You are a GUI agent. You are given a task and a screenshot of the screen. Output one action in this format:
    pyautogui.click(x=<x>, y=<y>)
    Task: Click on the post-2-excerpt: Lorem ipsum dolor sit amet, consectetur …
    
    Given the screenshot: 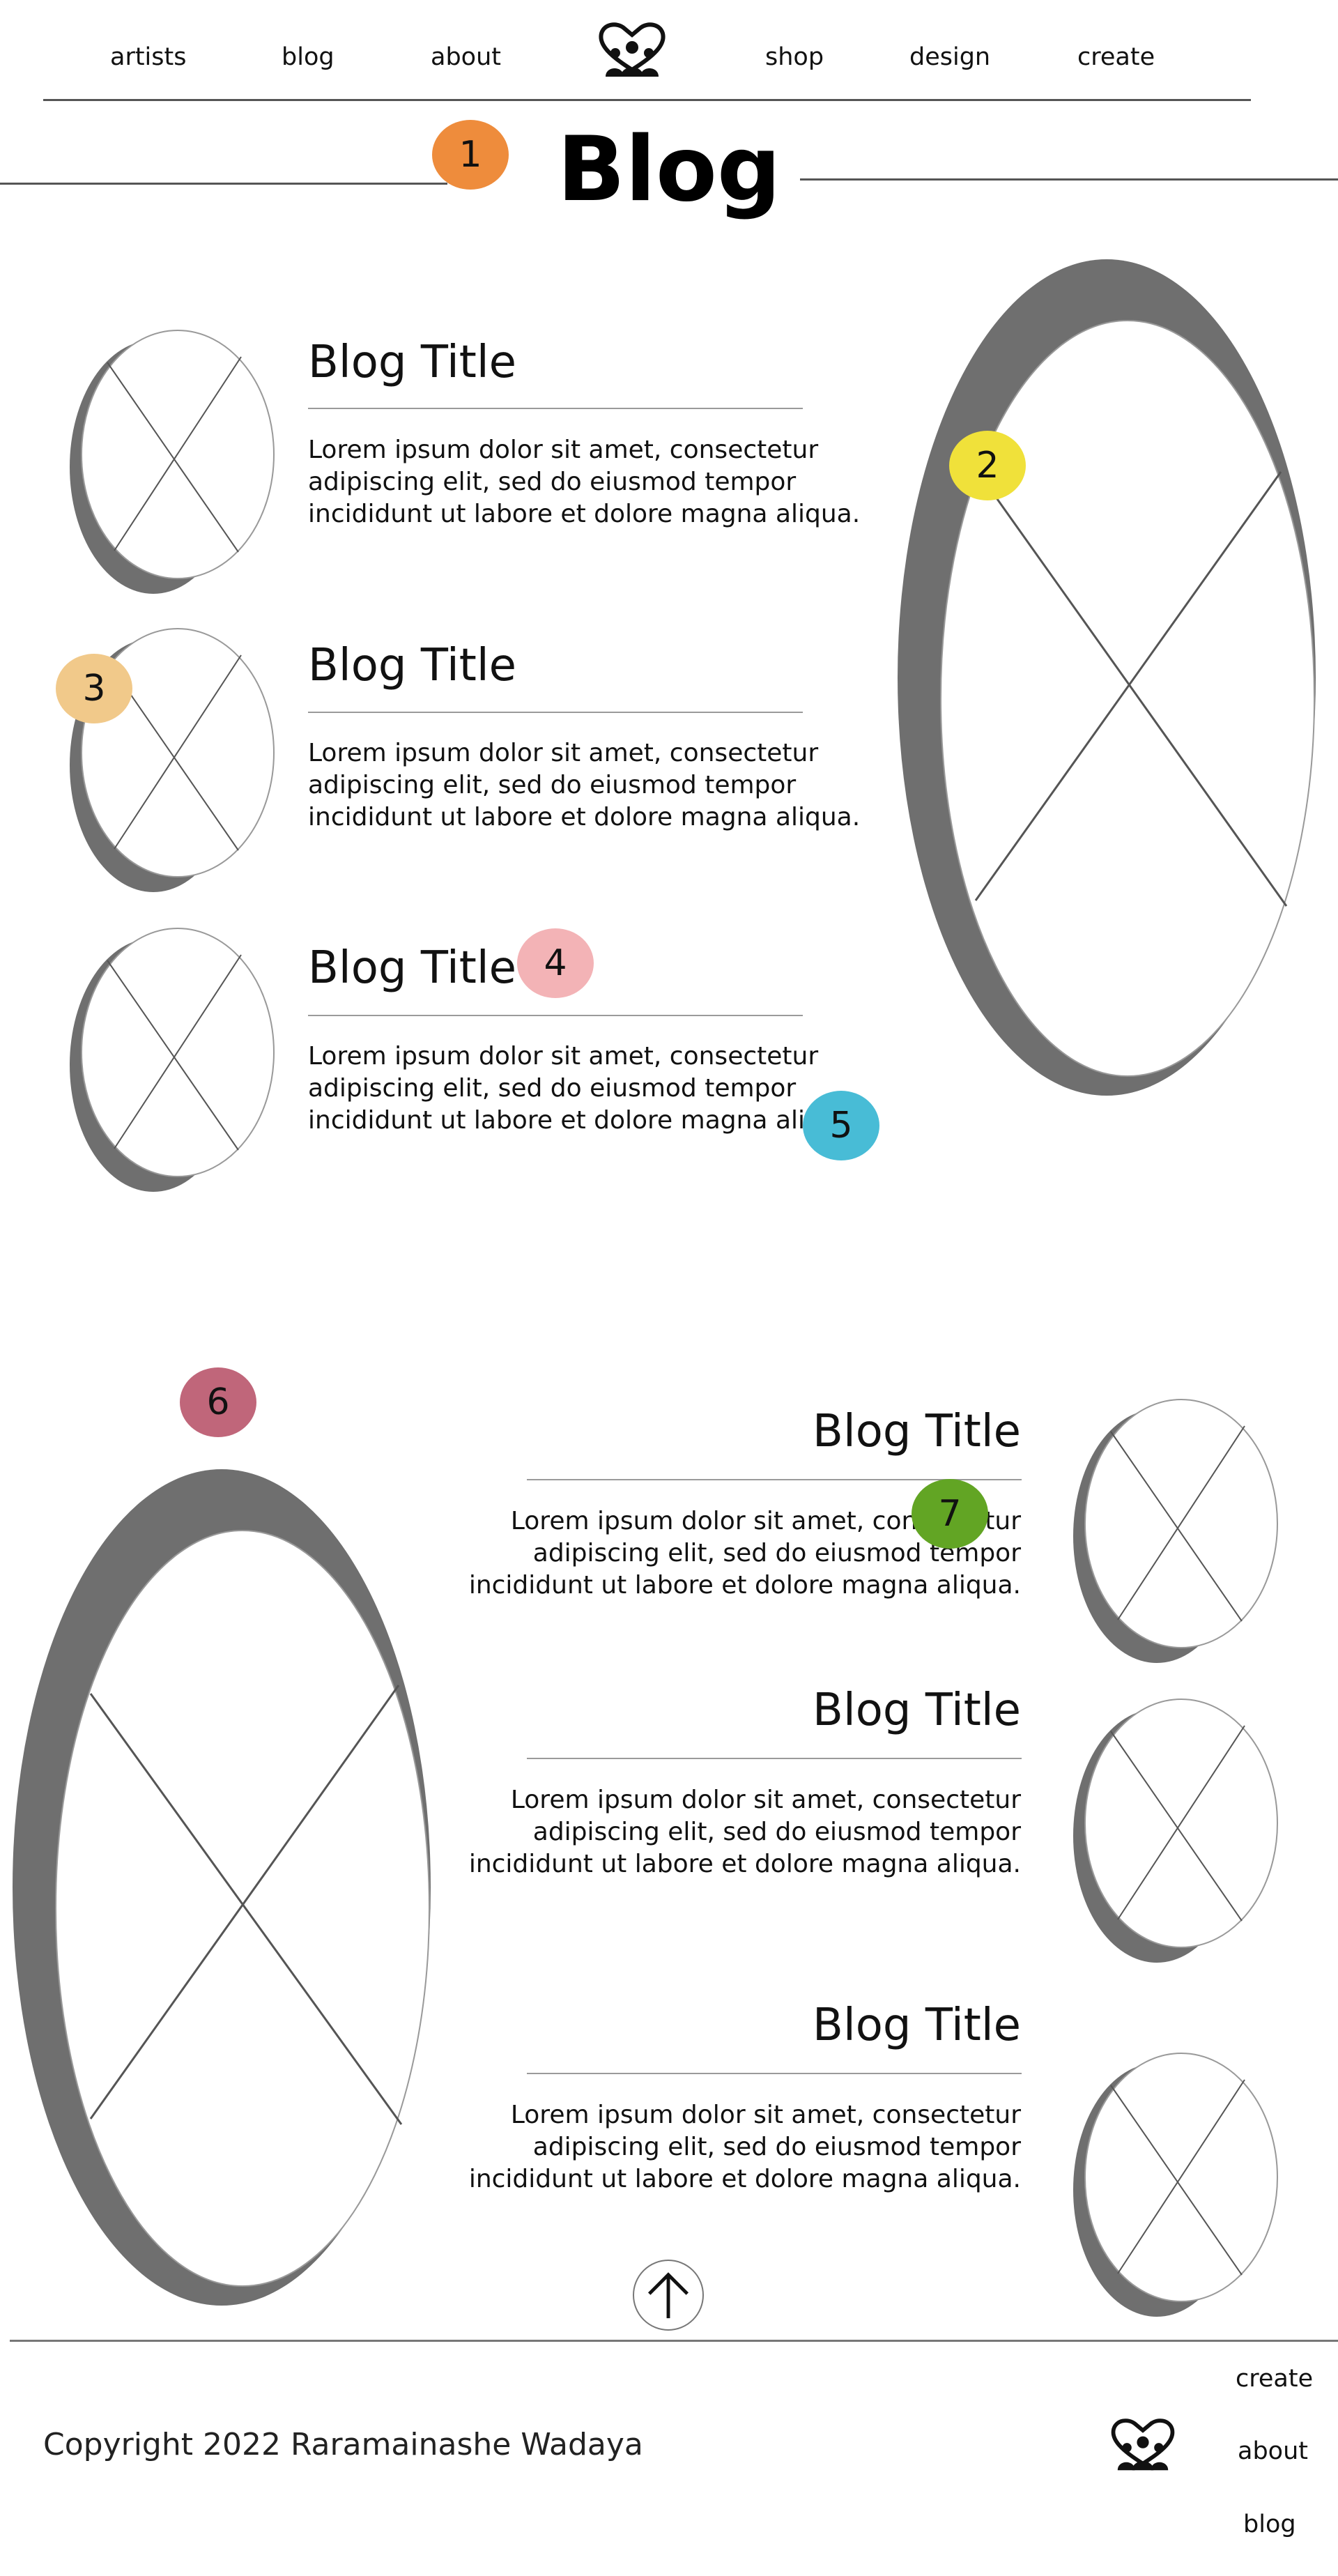 What is the action you would take?
    pyautogui.click(x=587, y=785)
    